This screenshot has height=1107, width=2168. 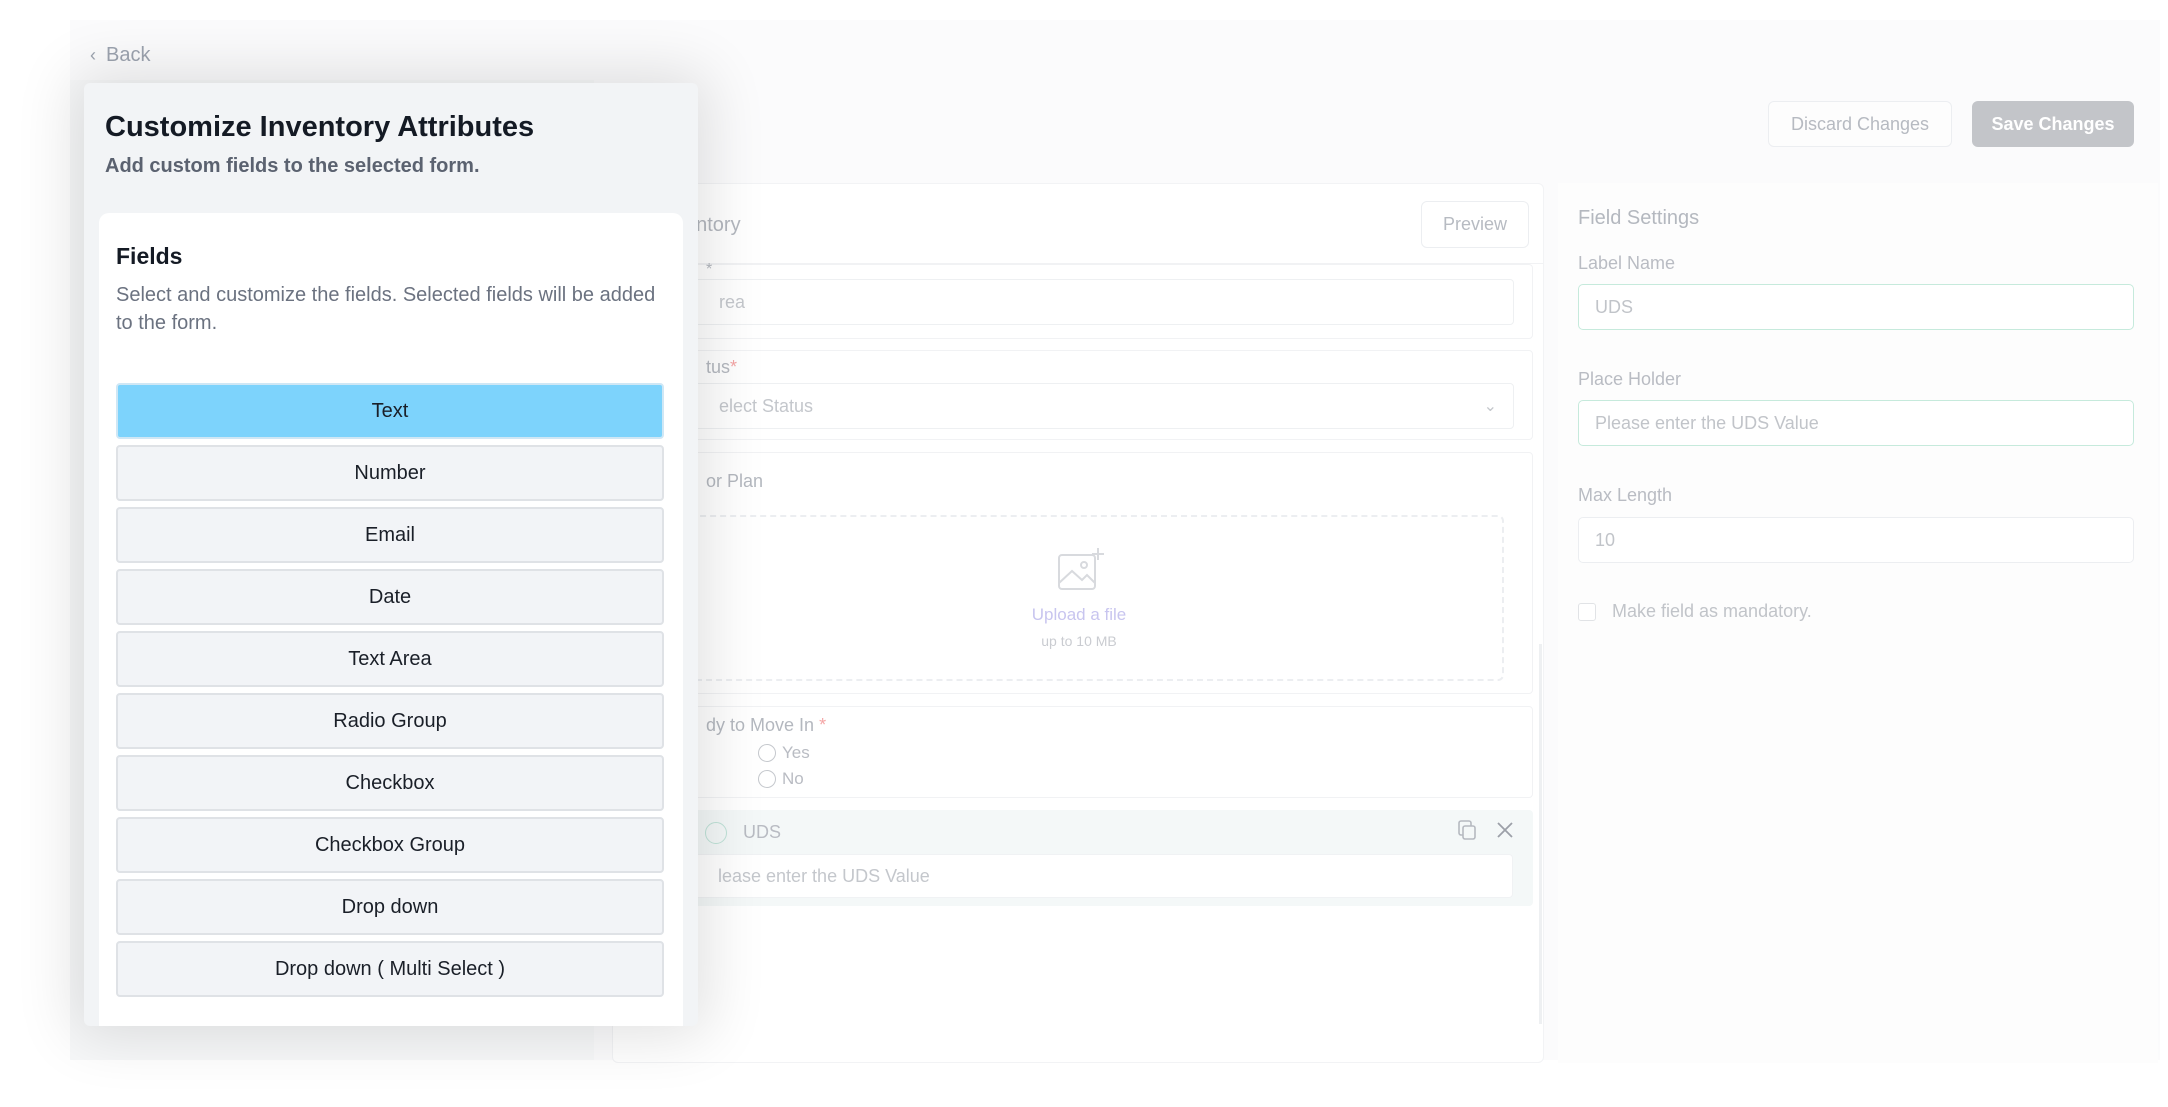 I want to click on drag-handle-icon, so click(x=716, y=833).